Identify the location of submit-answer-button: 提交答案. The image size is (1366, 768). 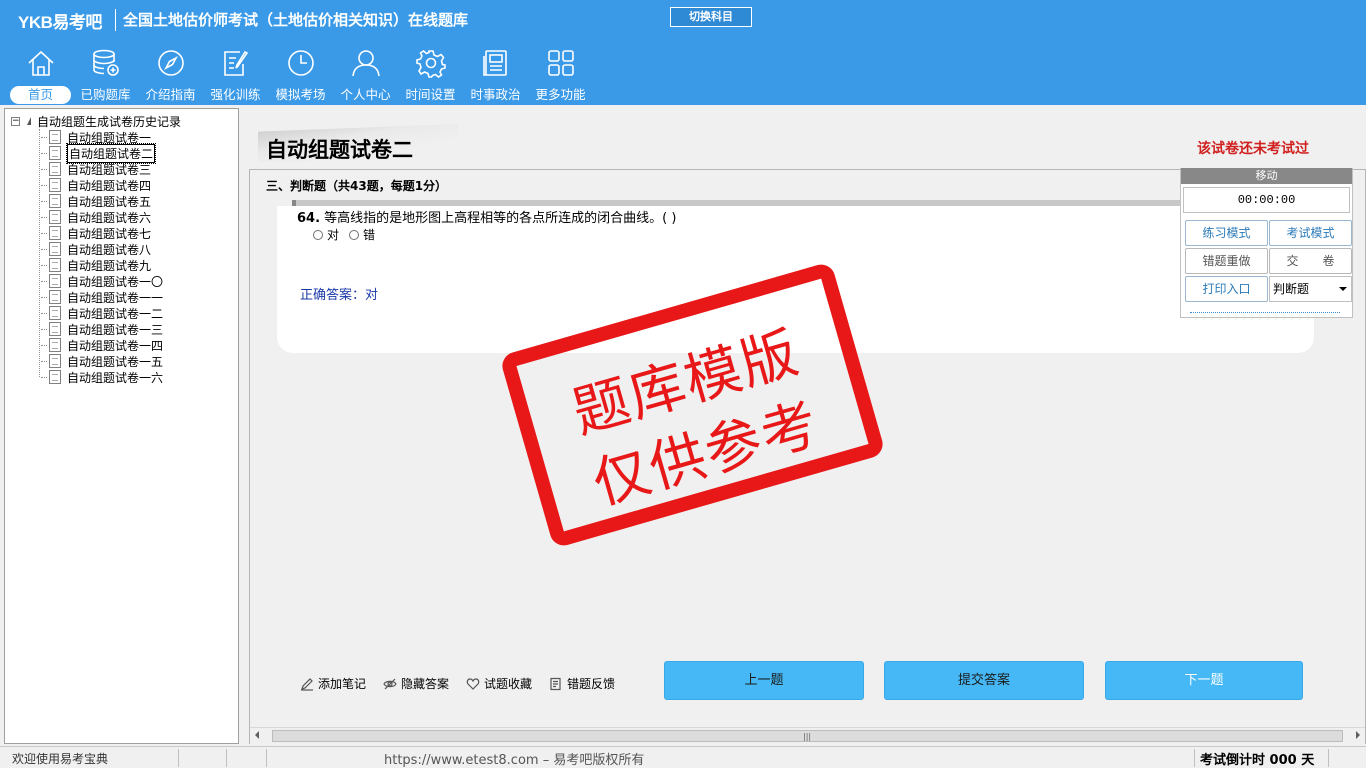
(984, 680).